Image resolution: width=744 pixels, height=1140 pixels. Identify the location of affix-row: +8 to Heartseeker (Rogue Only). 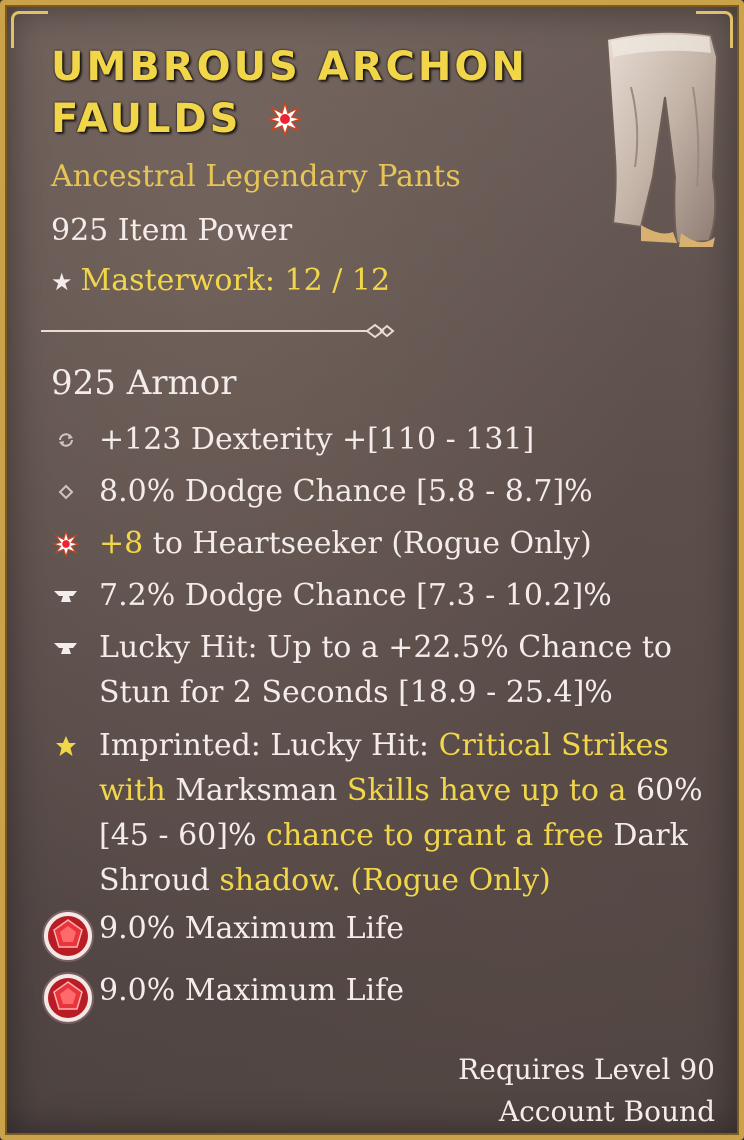
(381, 543).